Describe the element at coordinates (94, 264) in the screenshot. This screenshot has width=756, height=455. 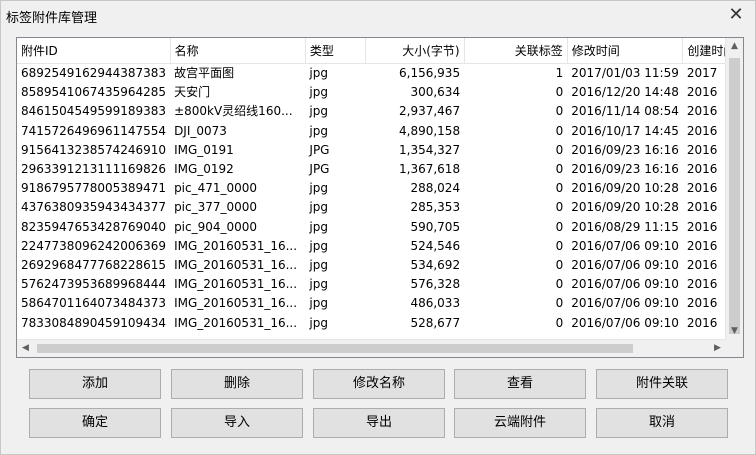
I see `cell-id: 2692968477768228615` at that location.